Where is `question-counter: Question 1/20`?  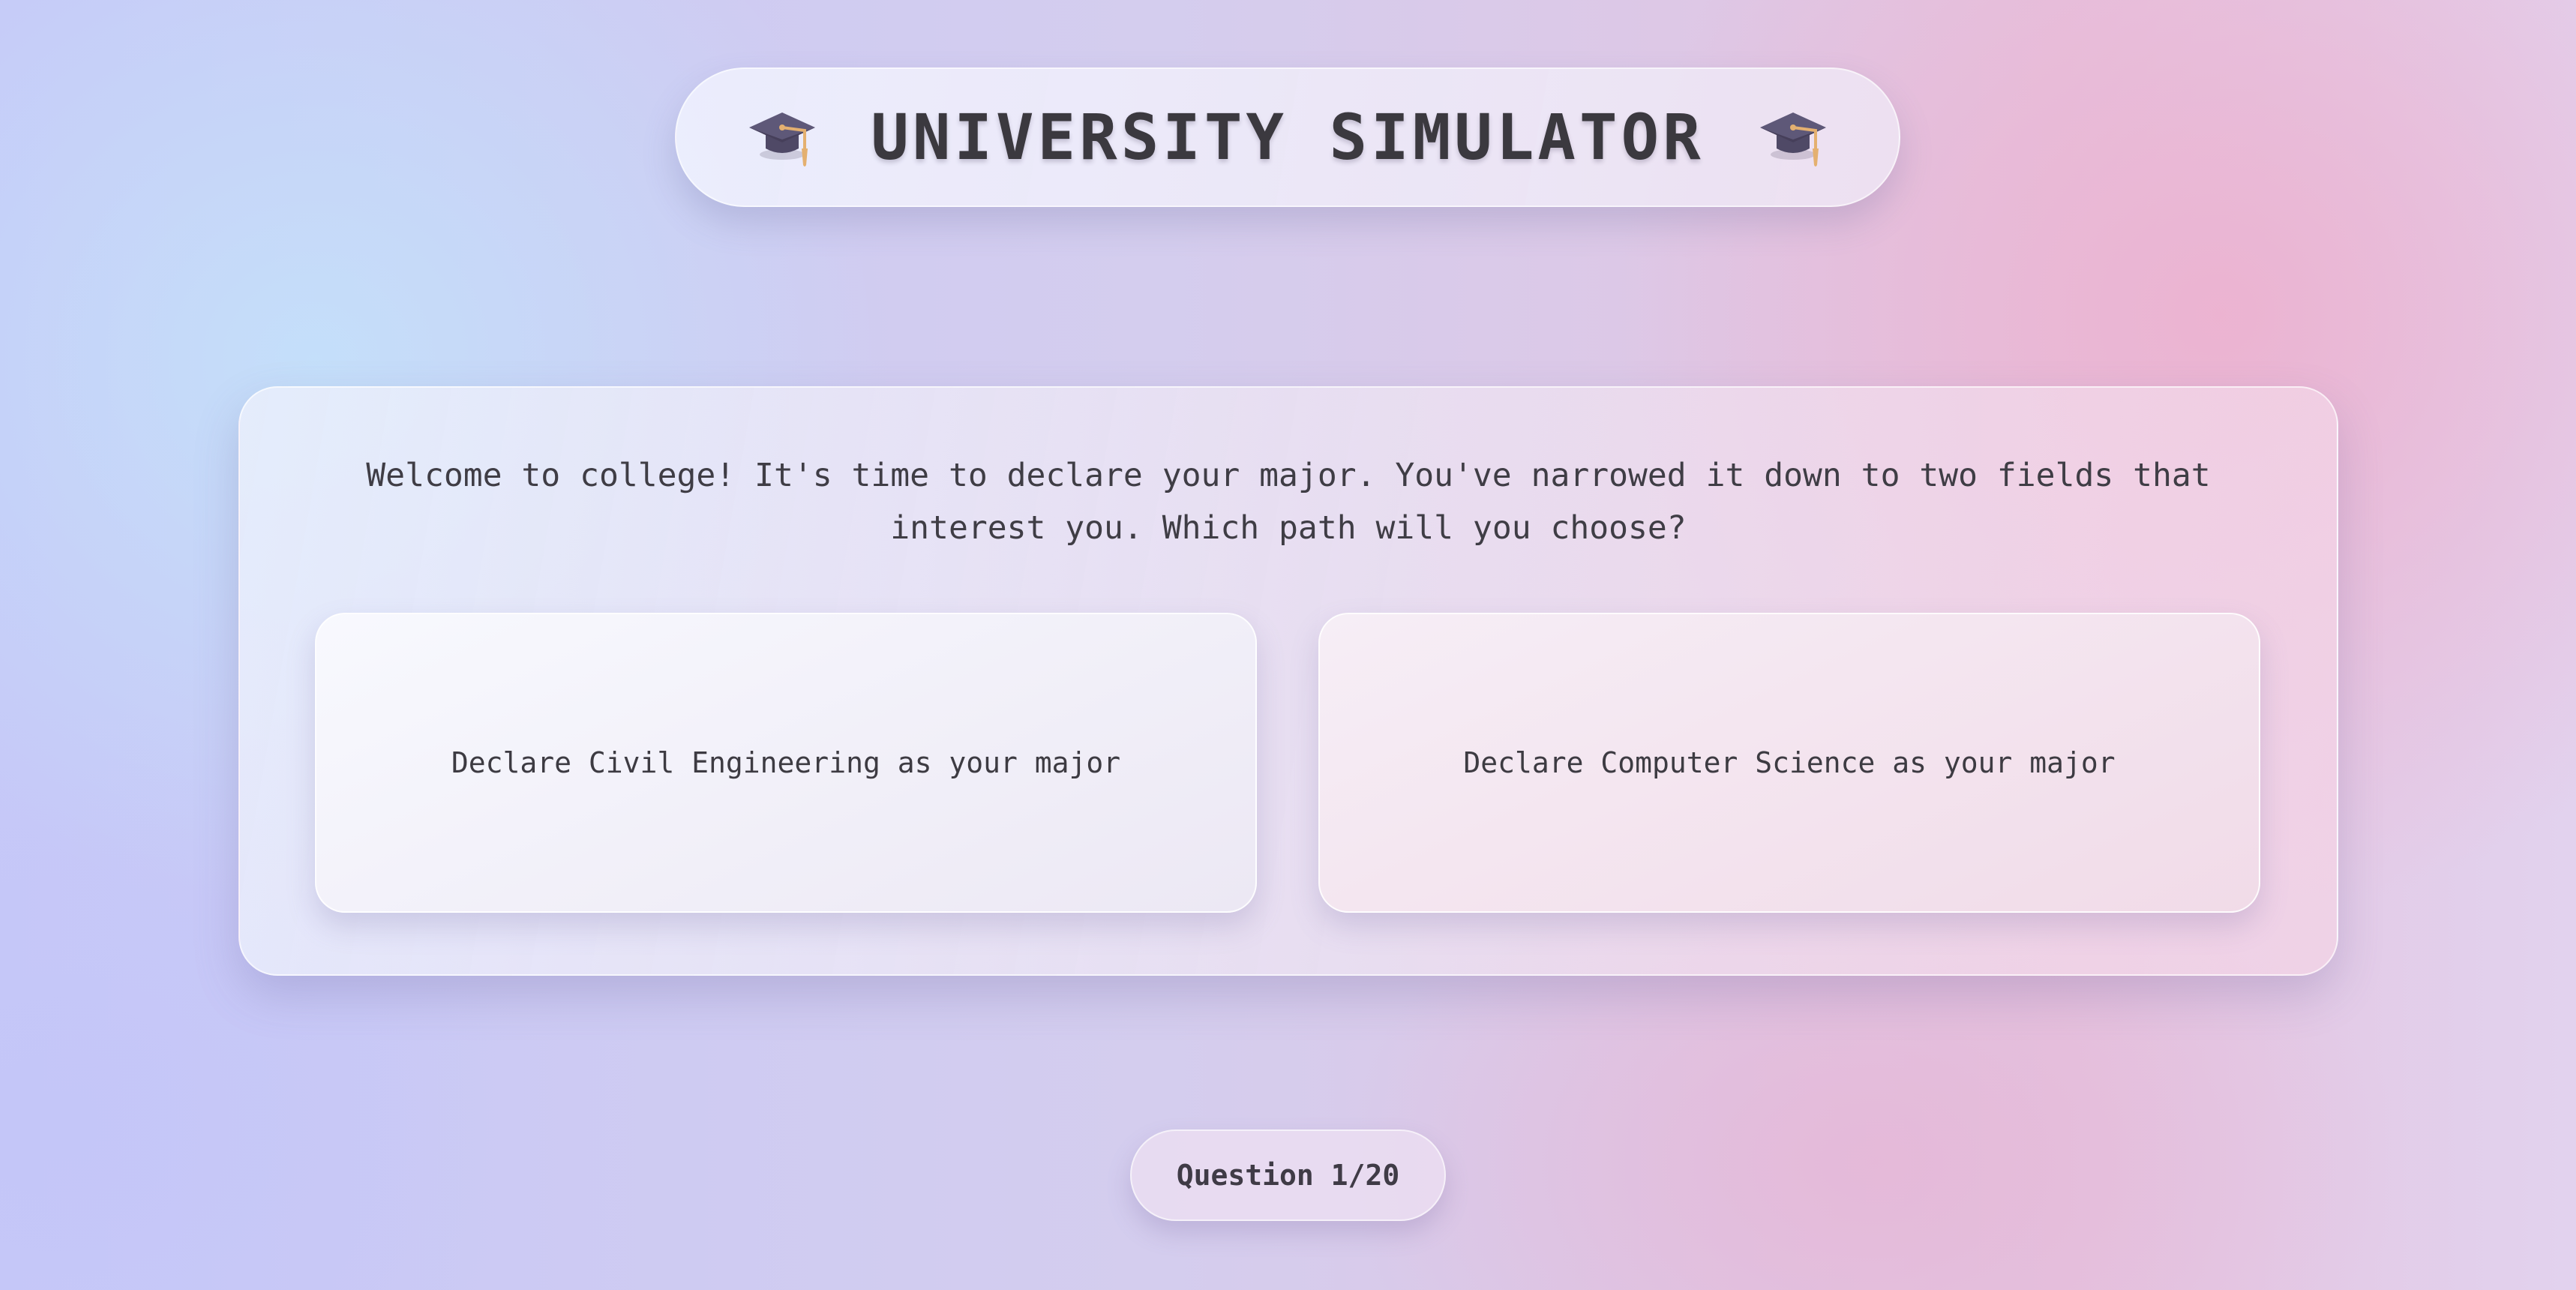 question-counter: Question 1/20 is located at coordinates (1288, 1175).